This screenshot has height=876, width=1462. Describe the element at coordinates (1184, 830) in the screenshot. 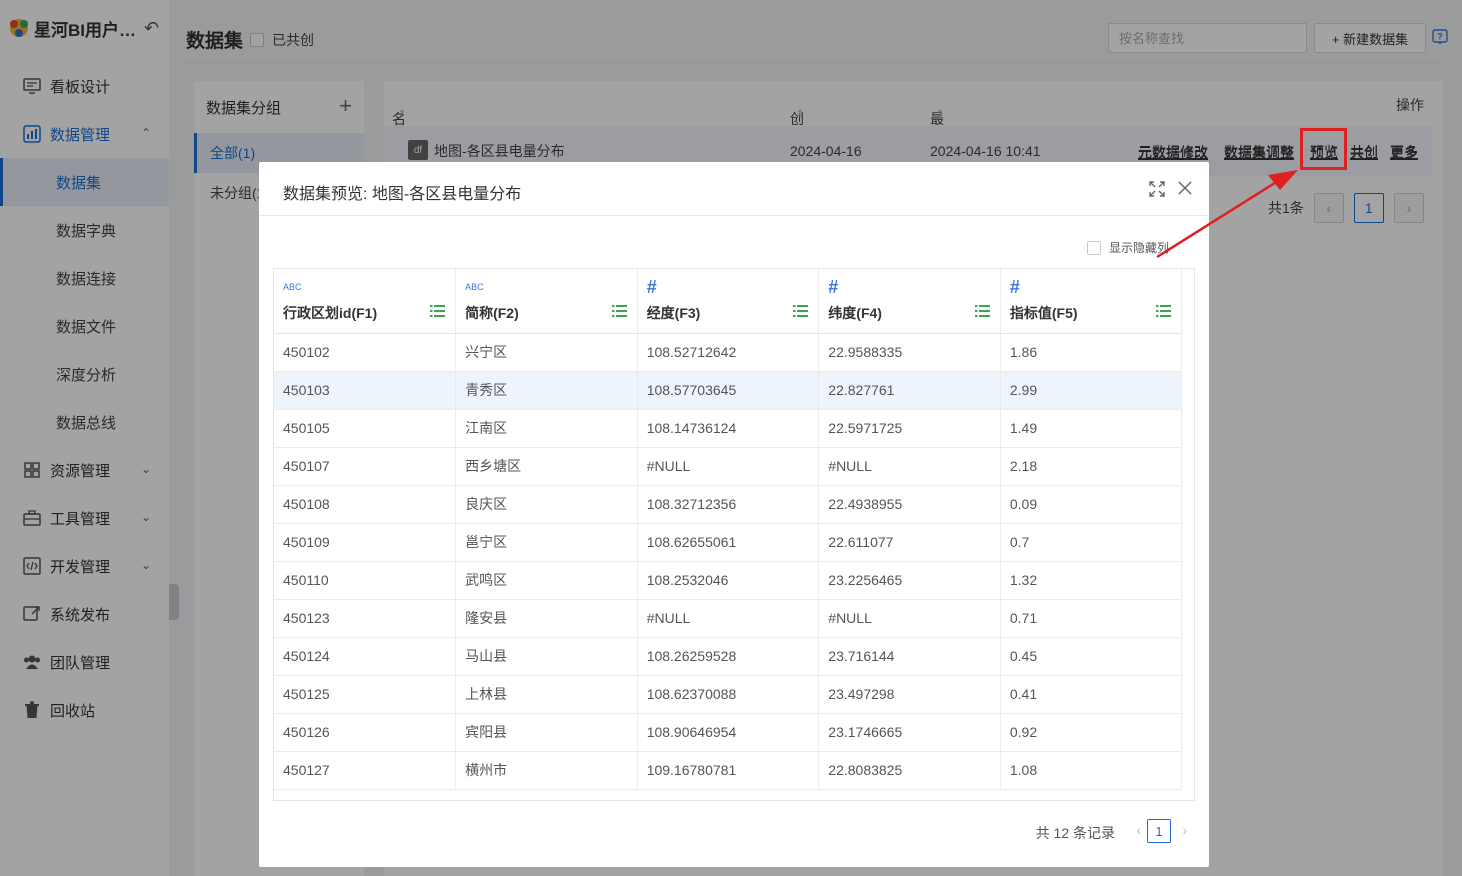

I see `next-page-icon: ›` at that location.